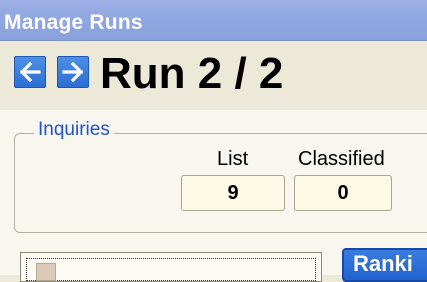 The width and height of the screenshot is (427, 282). I want to click on classified-count-field: 0, so click(343, 193).